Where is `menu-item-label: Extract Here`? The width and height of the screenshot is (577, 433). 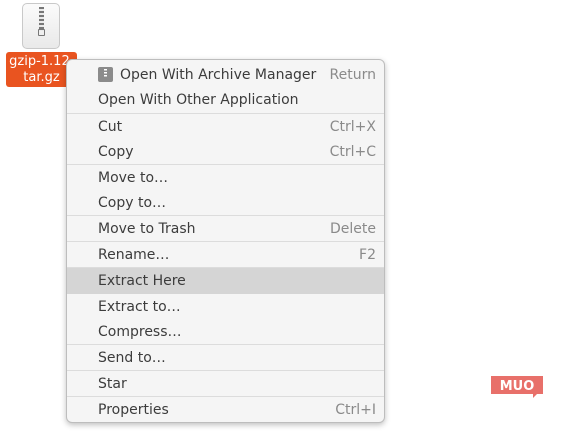 menu-item-label: Extract Here is located at coordinates (142, 281).